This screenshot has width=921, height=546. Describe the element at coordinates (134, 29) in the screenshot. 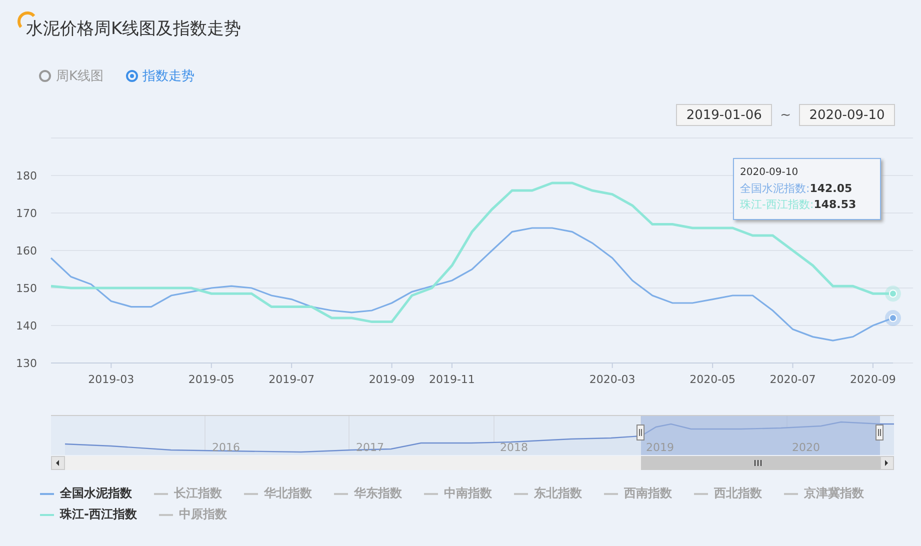

I see `page-title: 水泥价格周K线图及指数走势` at that location.